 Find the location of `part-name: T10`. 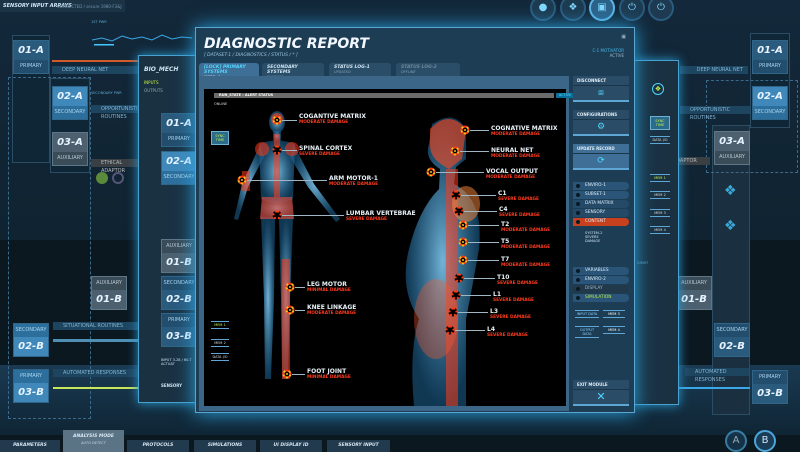

part-name: T10 is located at coordinates (503, 277).